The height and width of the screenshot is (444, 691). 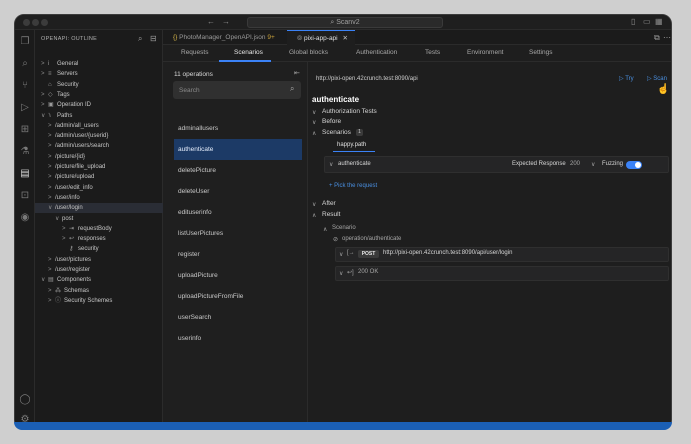 I want to click on operation-item: listUserPictures, so click(x=238, y=233).